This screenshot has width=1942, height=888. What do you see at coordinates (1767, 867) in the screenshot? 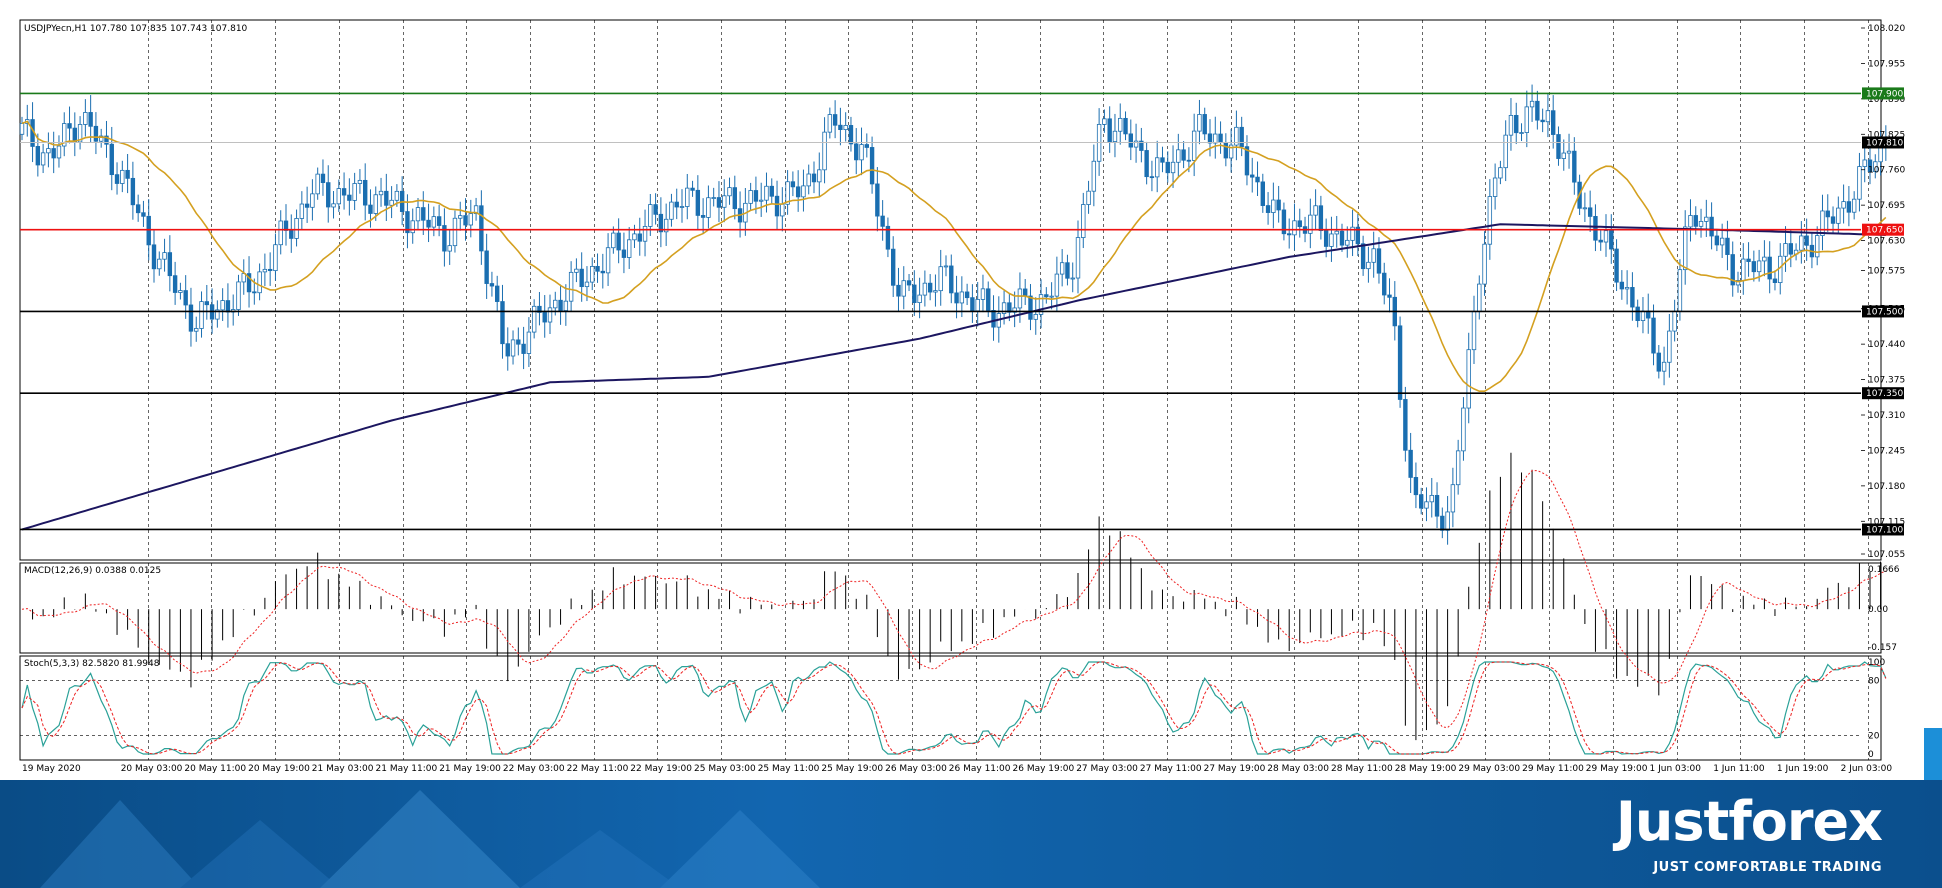
I see `brand-tagline: JUST COMFORTABLE TRADING` at bounding box center [1767, 867].